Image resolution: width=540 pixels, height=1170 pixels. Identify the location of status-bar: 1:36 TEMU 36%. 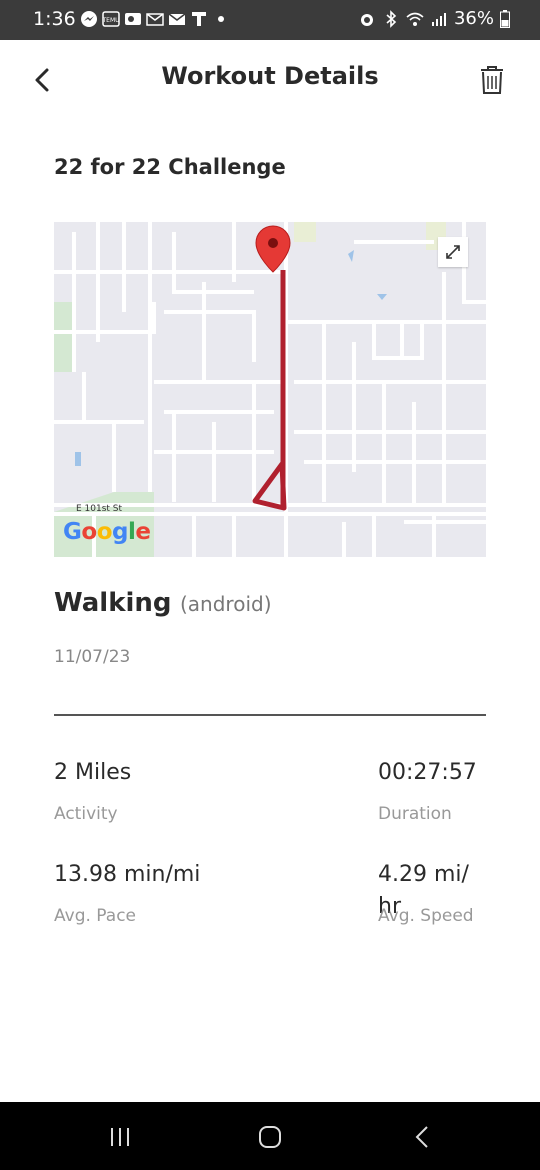
(270, 20).